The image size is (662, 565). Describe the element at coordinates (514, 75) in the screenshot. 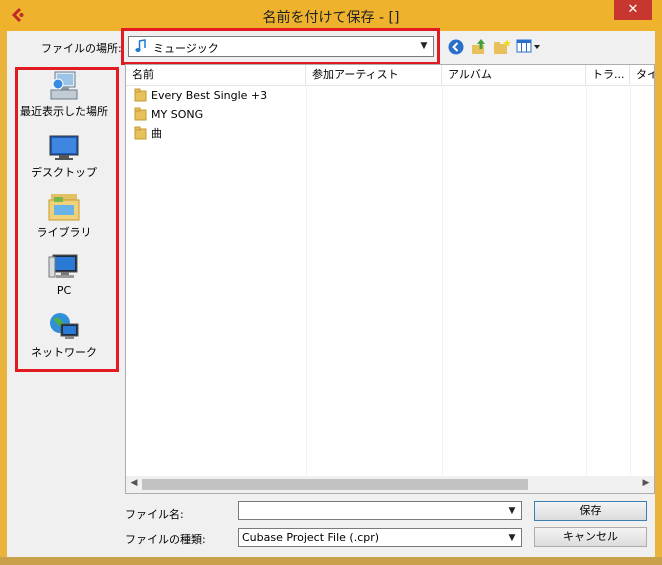

I see `column-album: アルバム` at that location.